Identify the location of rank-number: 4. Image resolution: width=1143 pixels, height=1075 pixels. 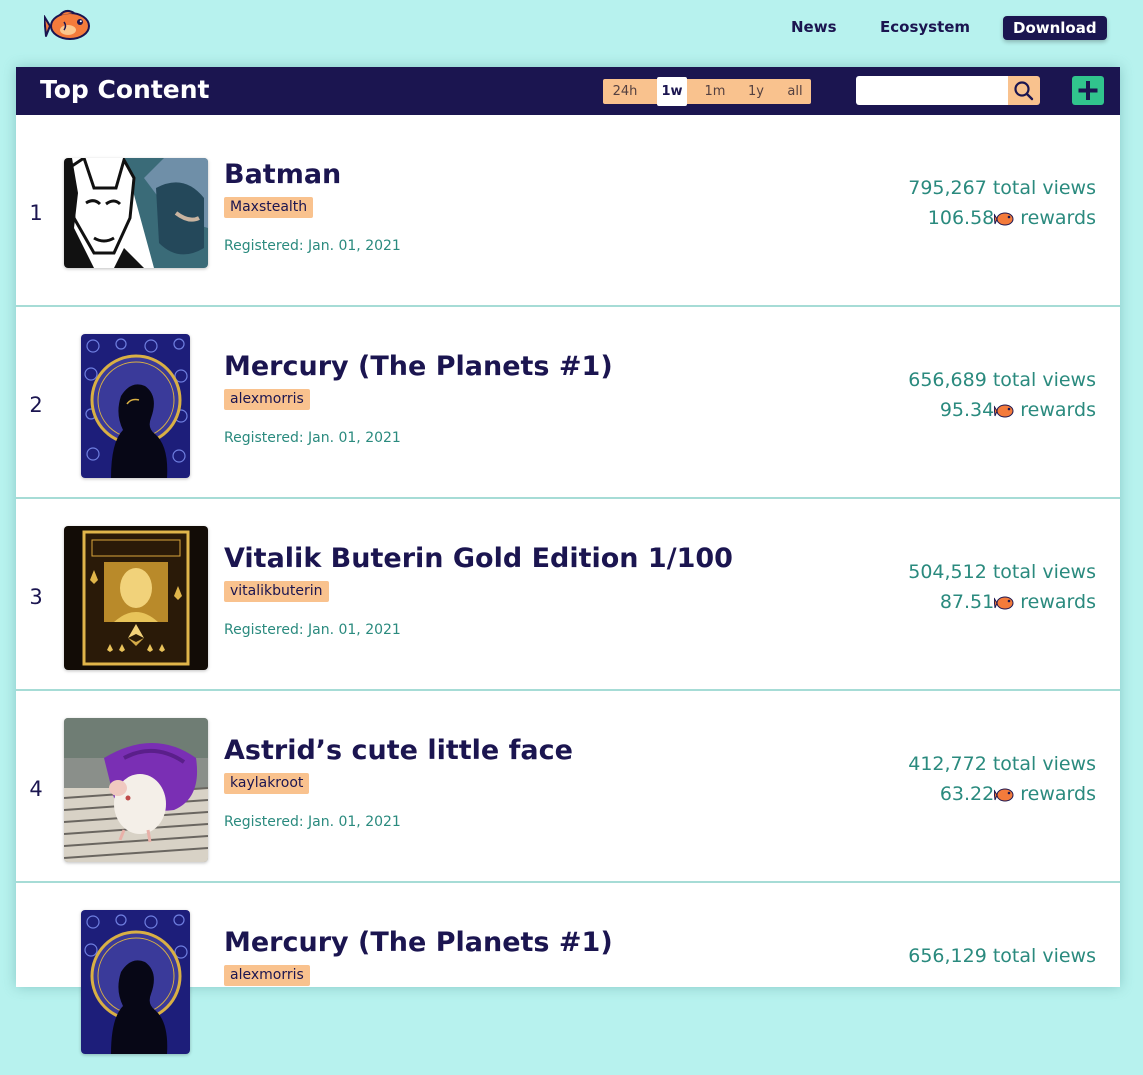
(36, 789).